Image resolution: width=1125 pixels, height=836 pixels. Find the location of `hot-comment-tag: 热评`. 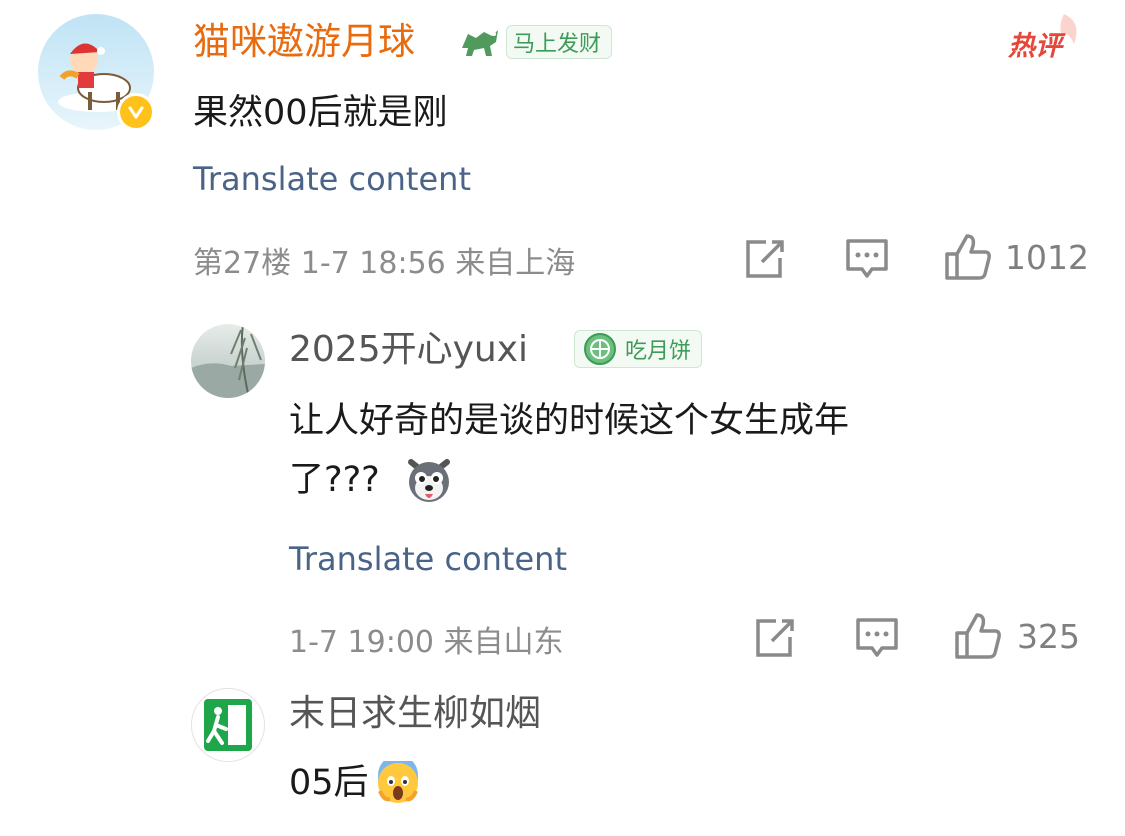

hot-comment-tag: 热评 is located at coordinates (1048, 36).